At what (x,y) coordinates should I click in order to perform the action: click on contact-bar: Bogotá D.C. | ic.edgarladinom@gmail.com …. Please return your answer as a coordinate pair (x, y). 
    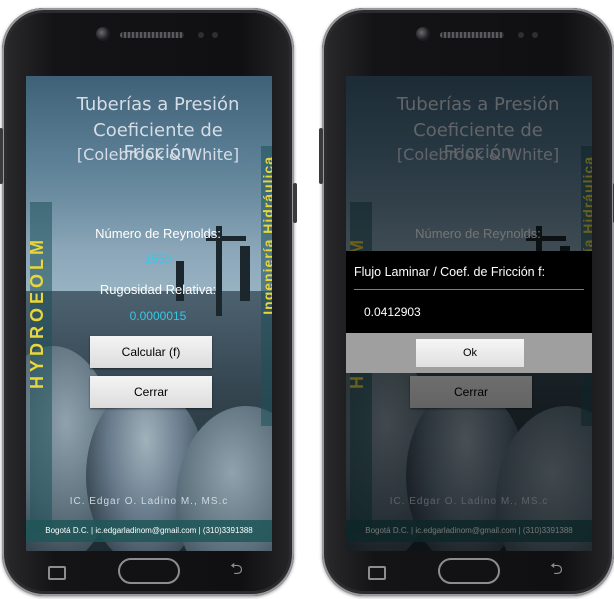
    Looking at the image, I should click on (149, 531).